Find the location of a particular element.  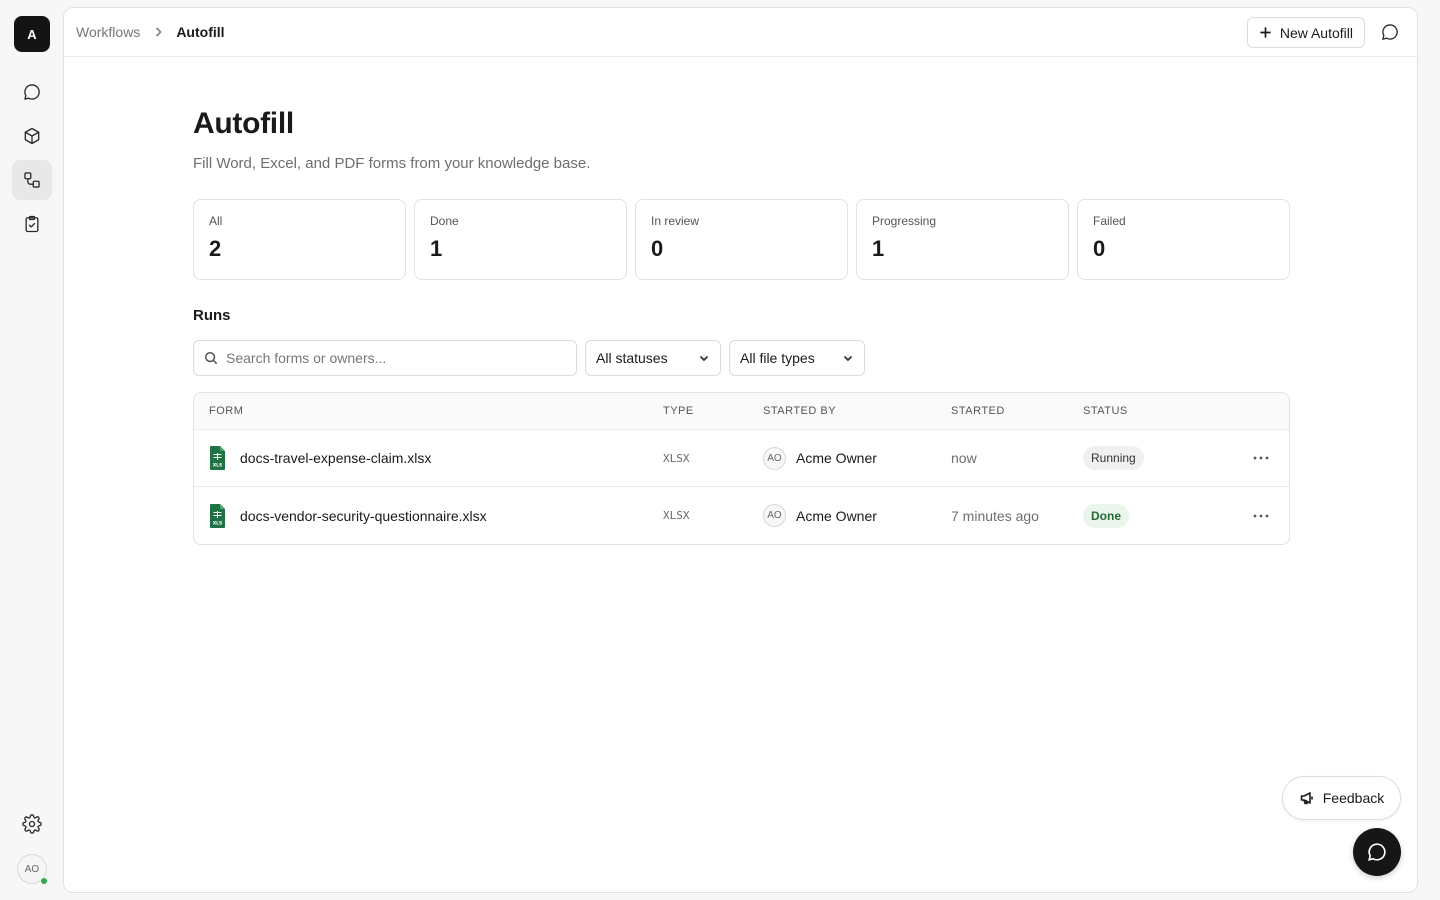

stat-value: 2 is located at coordinates (215, 248).